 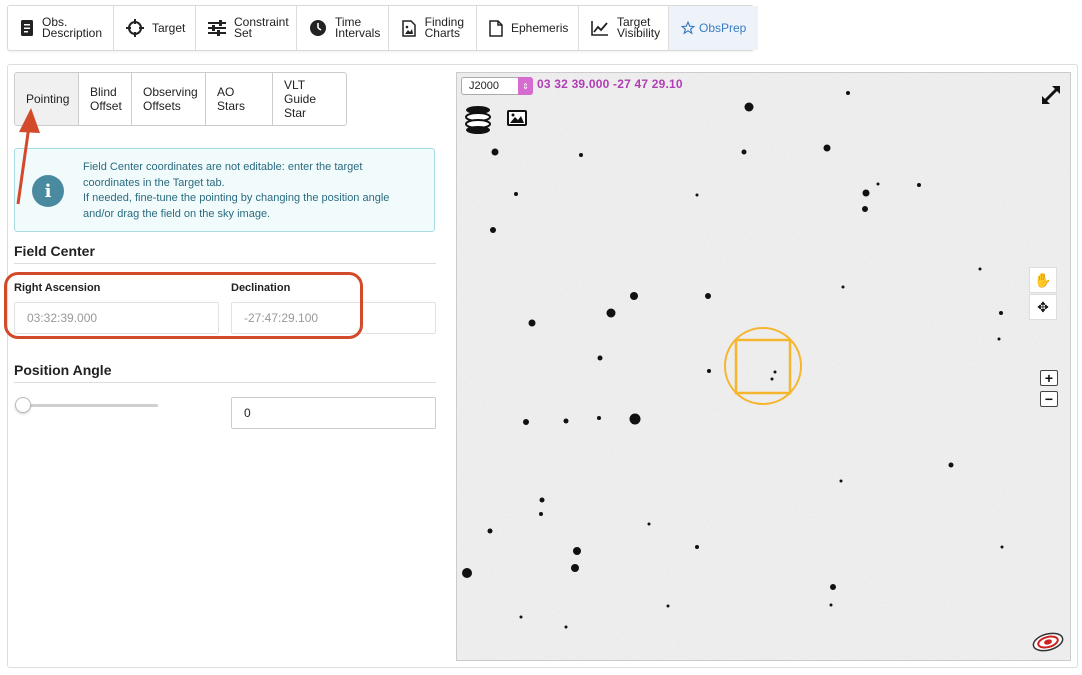 I want to click on chevron-updown-icon: ⇕, so click(x=525, y=86).